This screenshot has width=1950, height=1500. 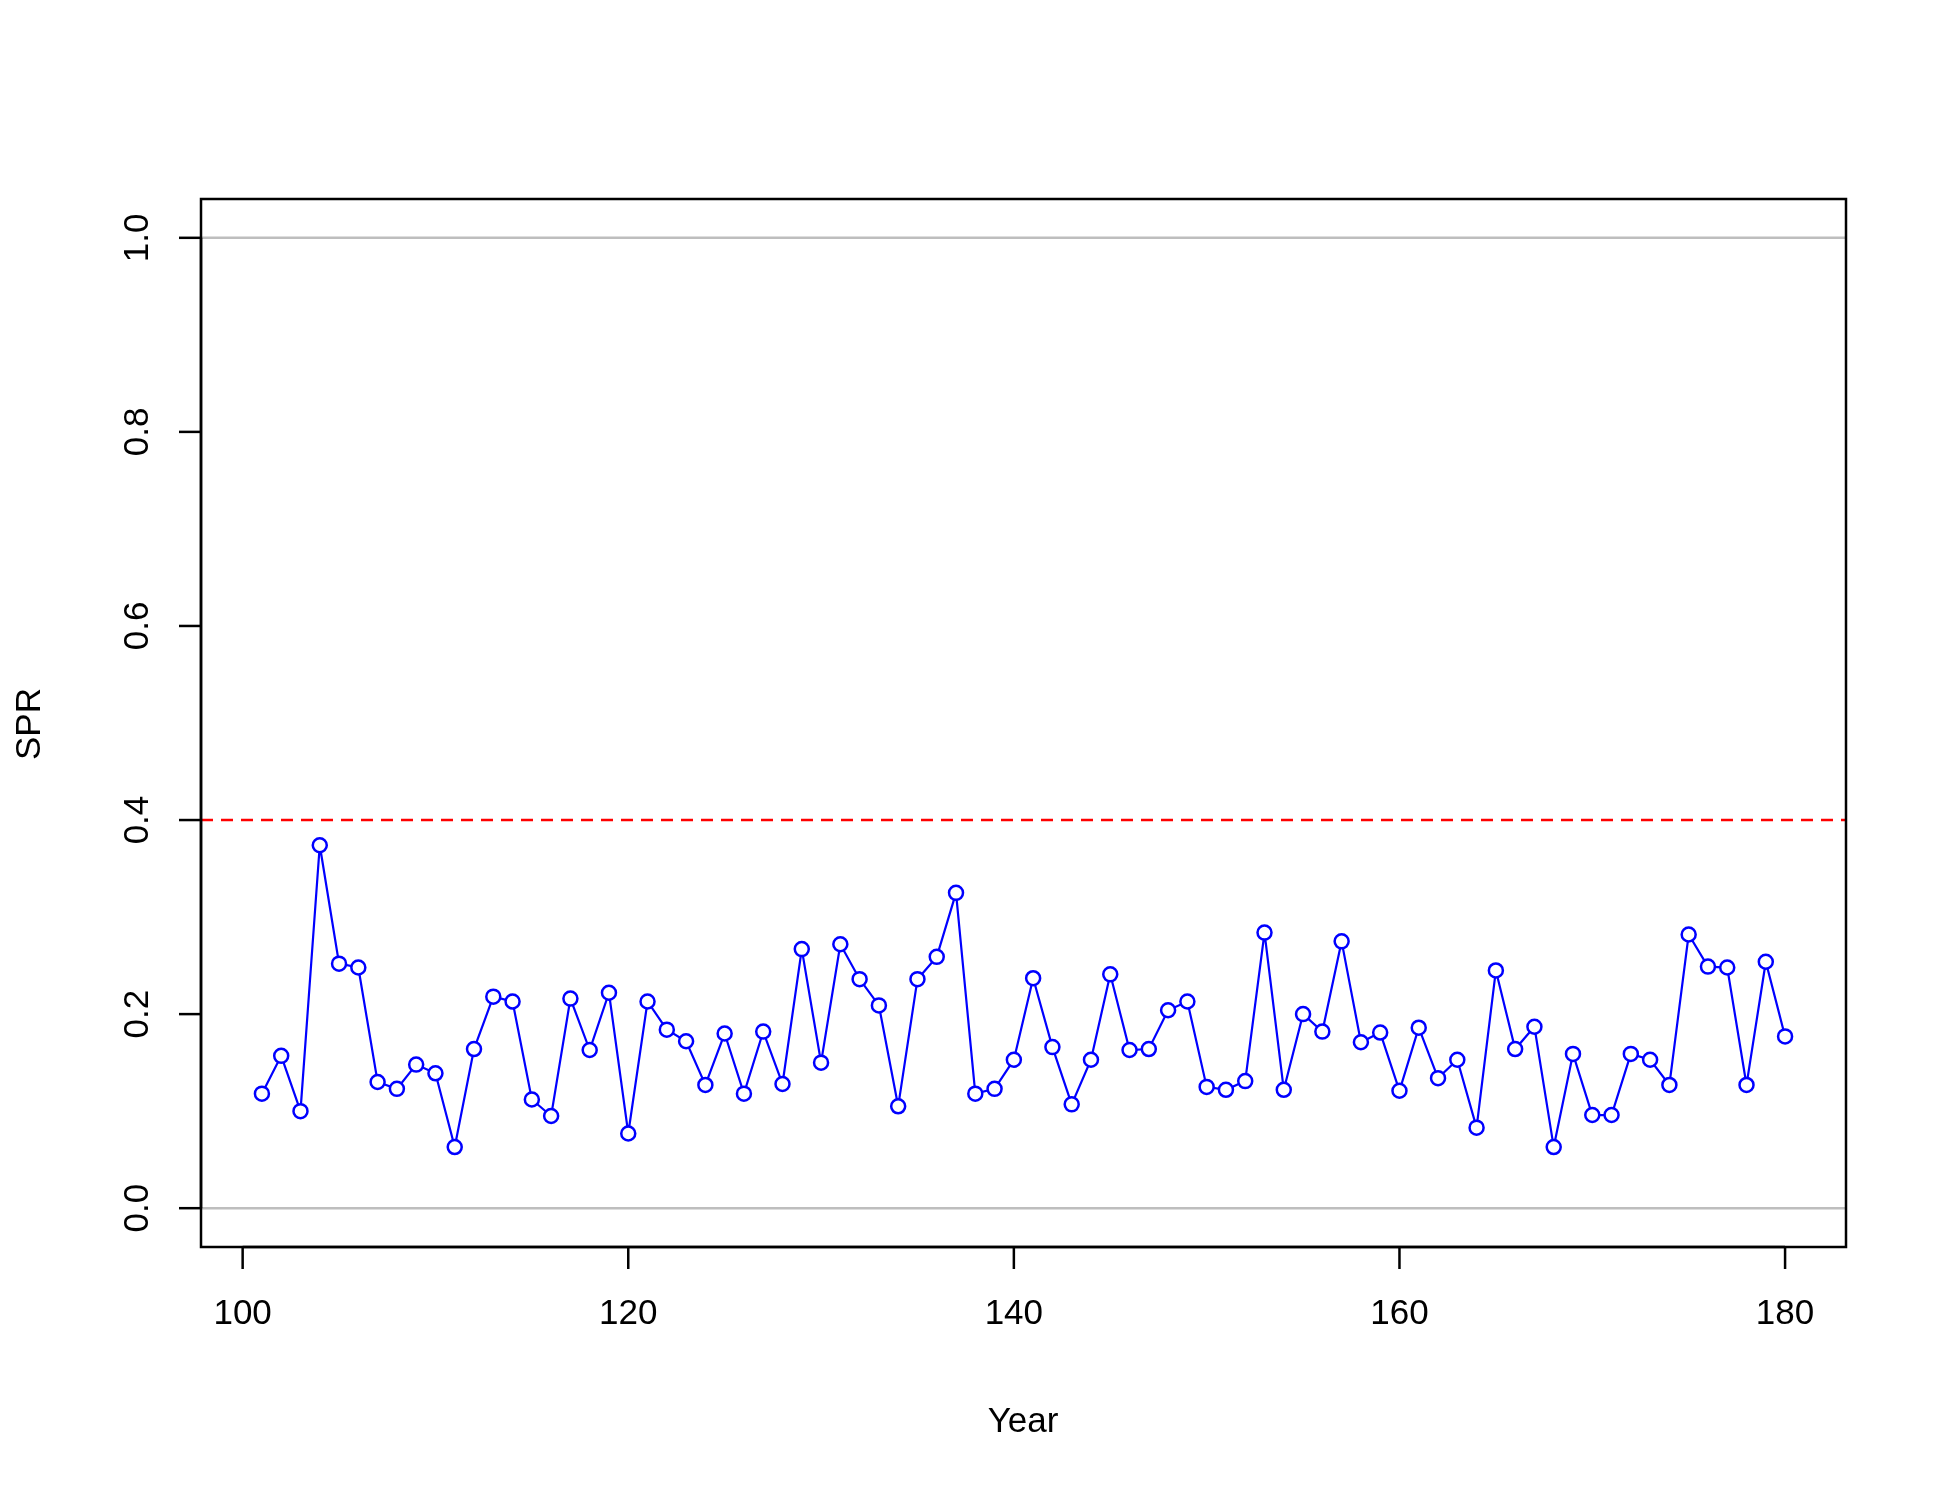 I want to click on y-tick-label: 0.0, so click(x=136, y=1208).